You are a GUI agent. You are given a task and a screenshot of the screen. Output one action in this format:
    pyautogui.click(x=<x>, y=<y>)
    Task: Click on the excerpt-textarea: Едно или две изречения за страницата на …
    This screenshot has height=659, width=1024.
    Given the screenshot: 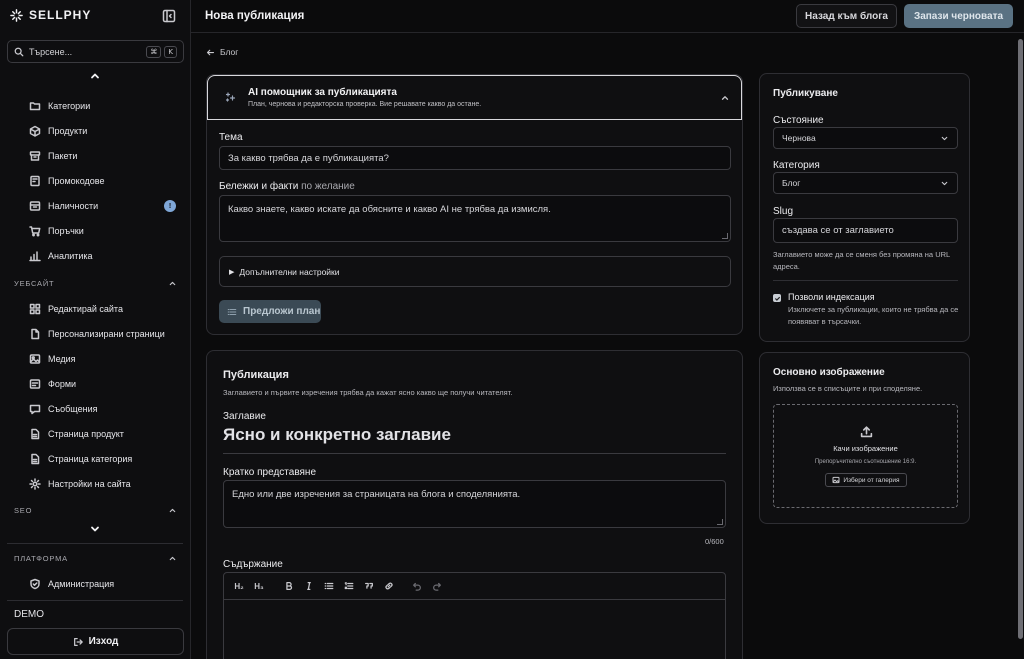 What is the action you would take?
    pyautogui.click(x=474, y=504)
    